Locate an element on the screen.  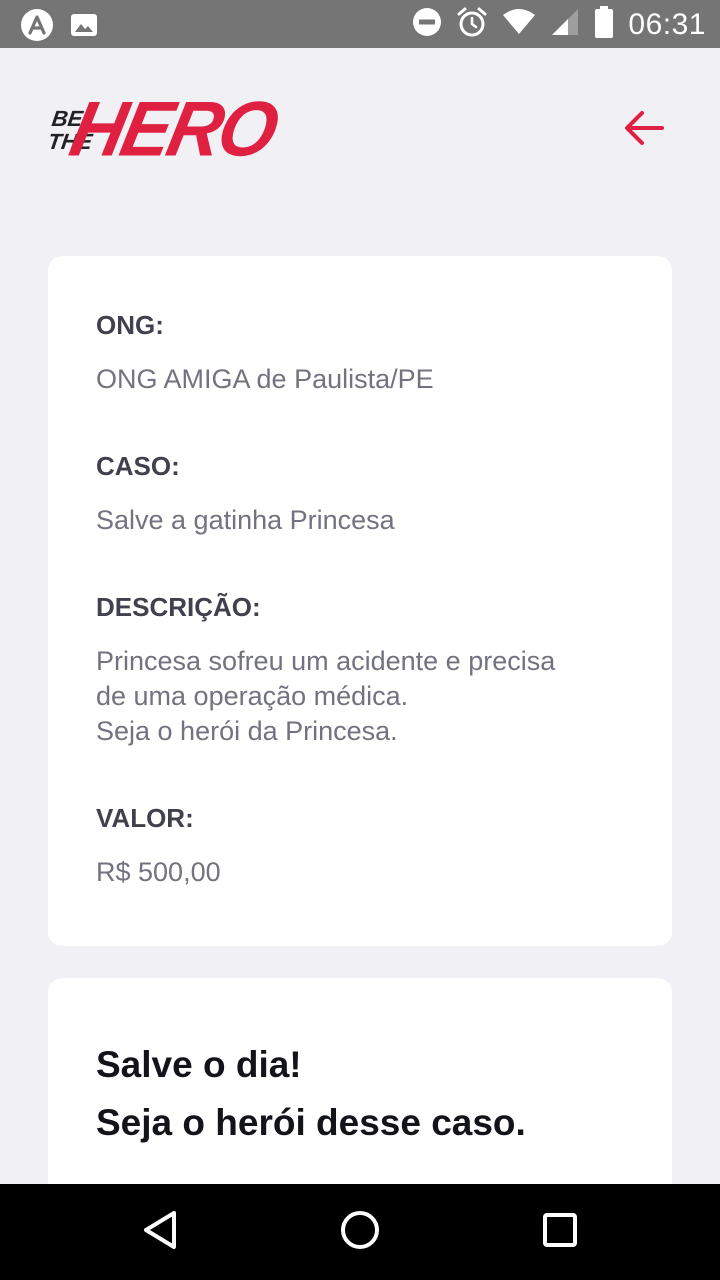
value-label: VALOR: is located at coordinates (145, 818).